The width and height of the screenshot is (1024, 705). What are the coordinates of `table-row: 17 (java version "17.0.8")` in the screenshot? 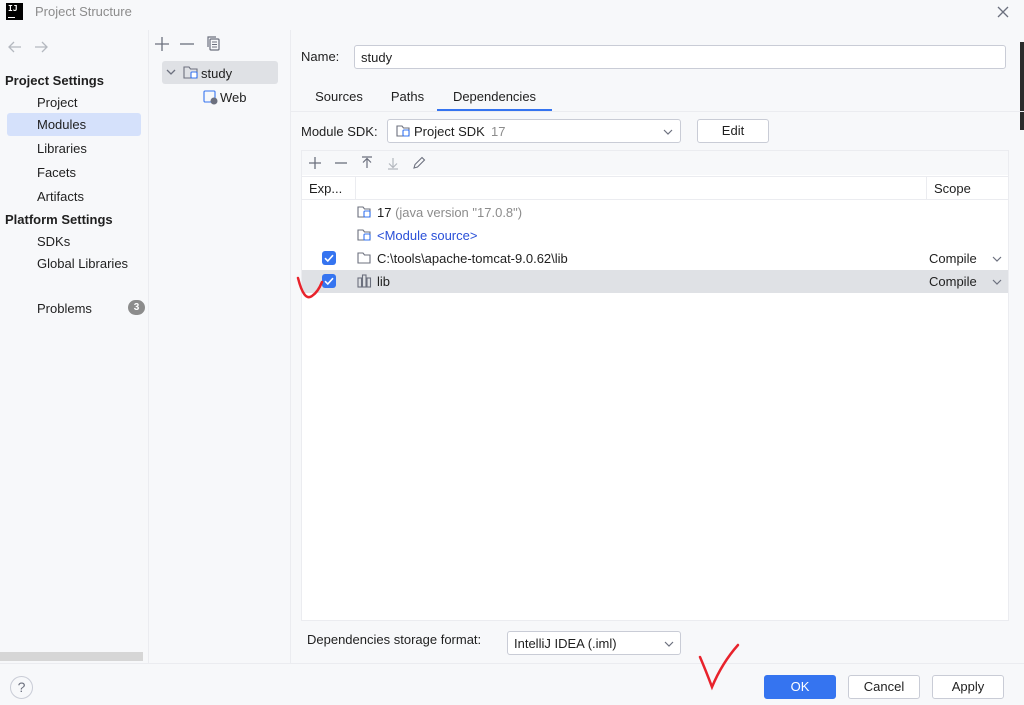 It's located at (655, 212).